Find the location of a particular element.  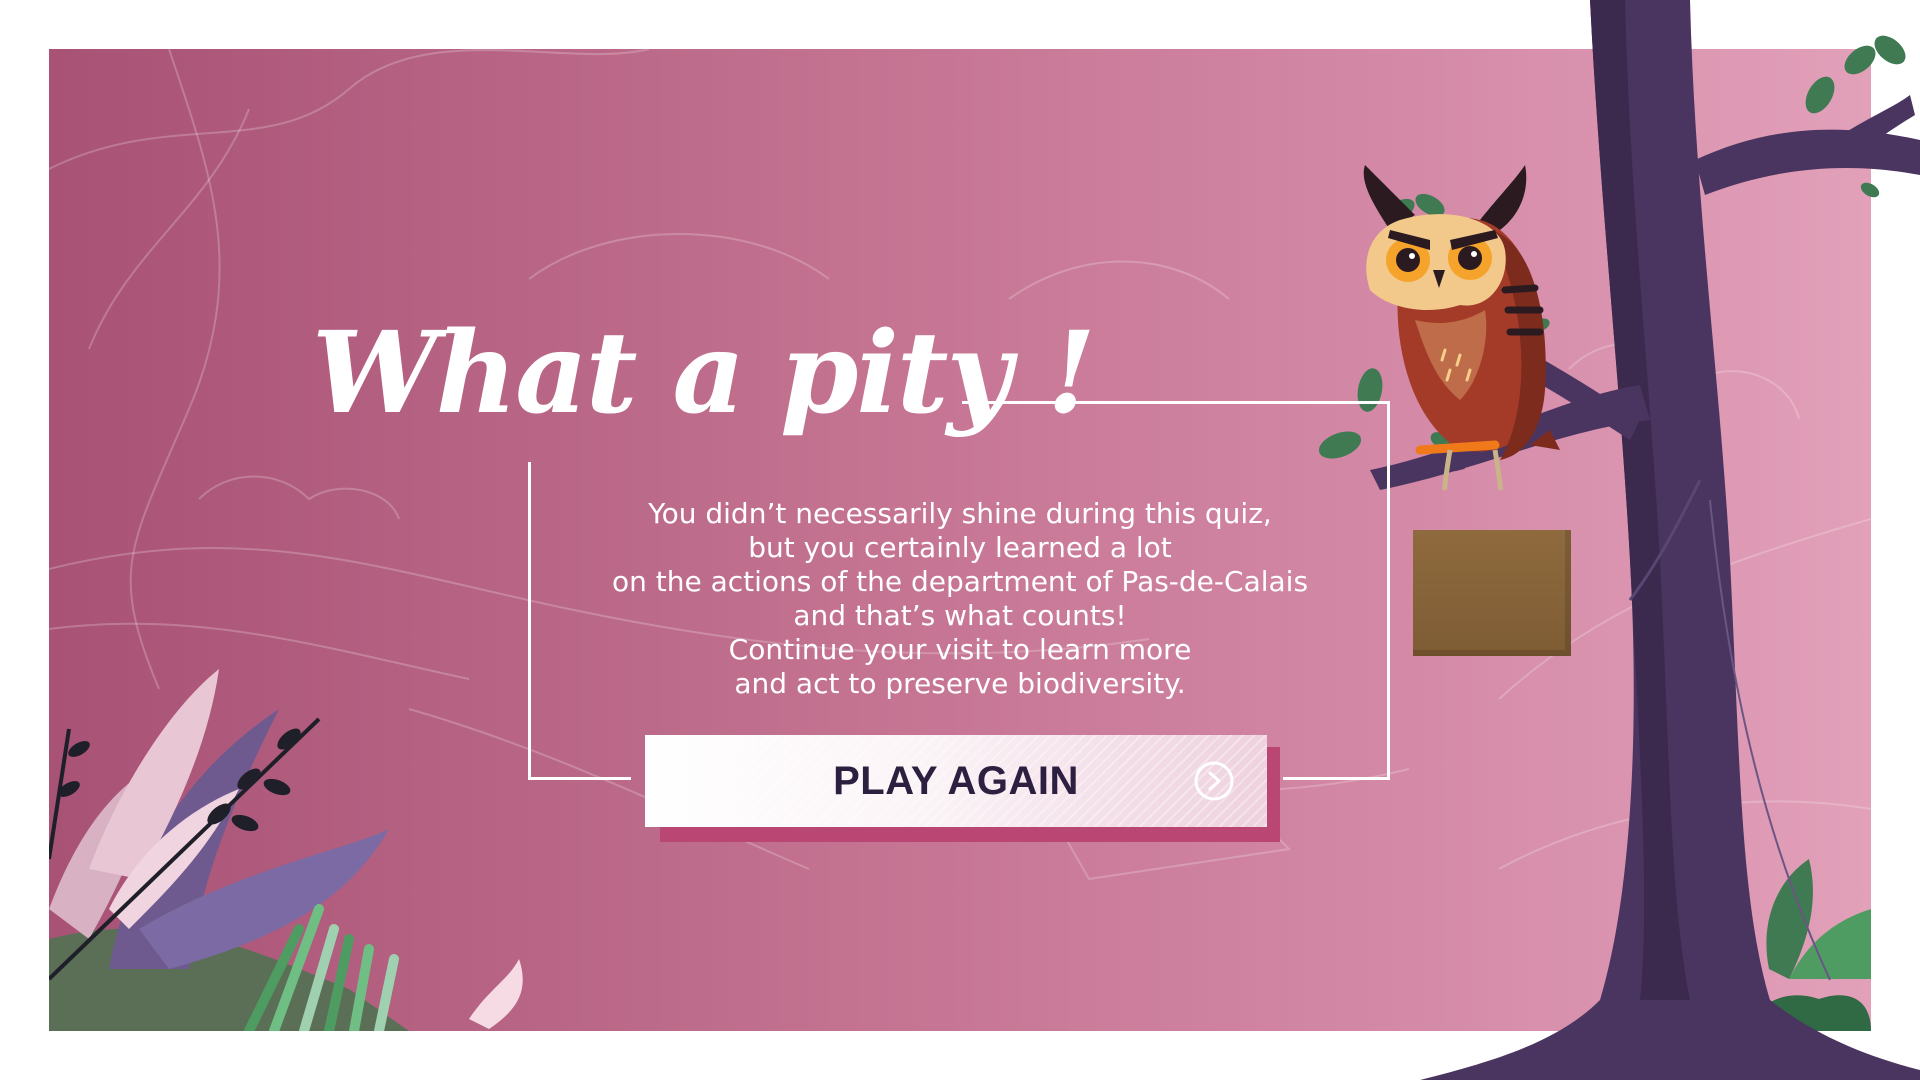

play-again-label: PLAY AGAIN is located at coordinates (956, 780).